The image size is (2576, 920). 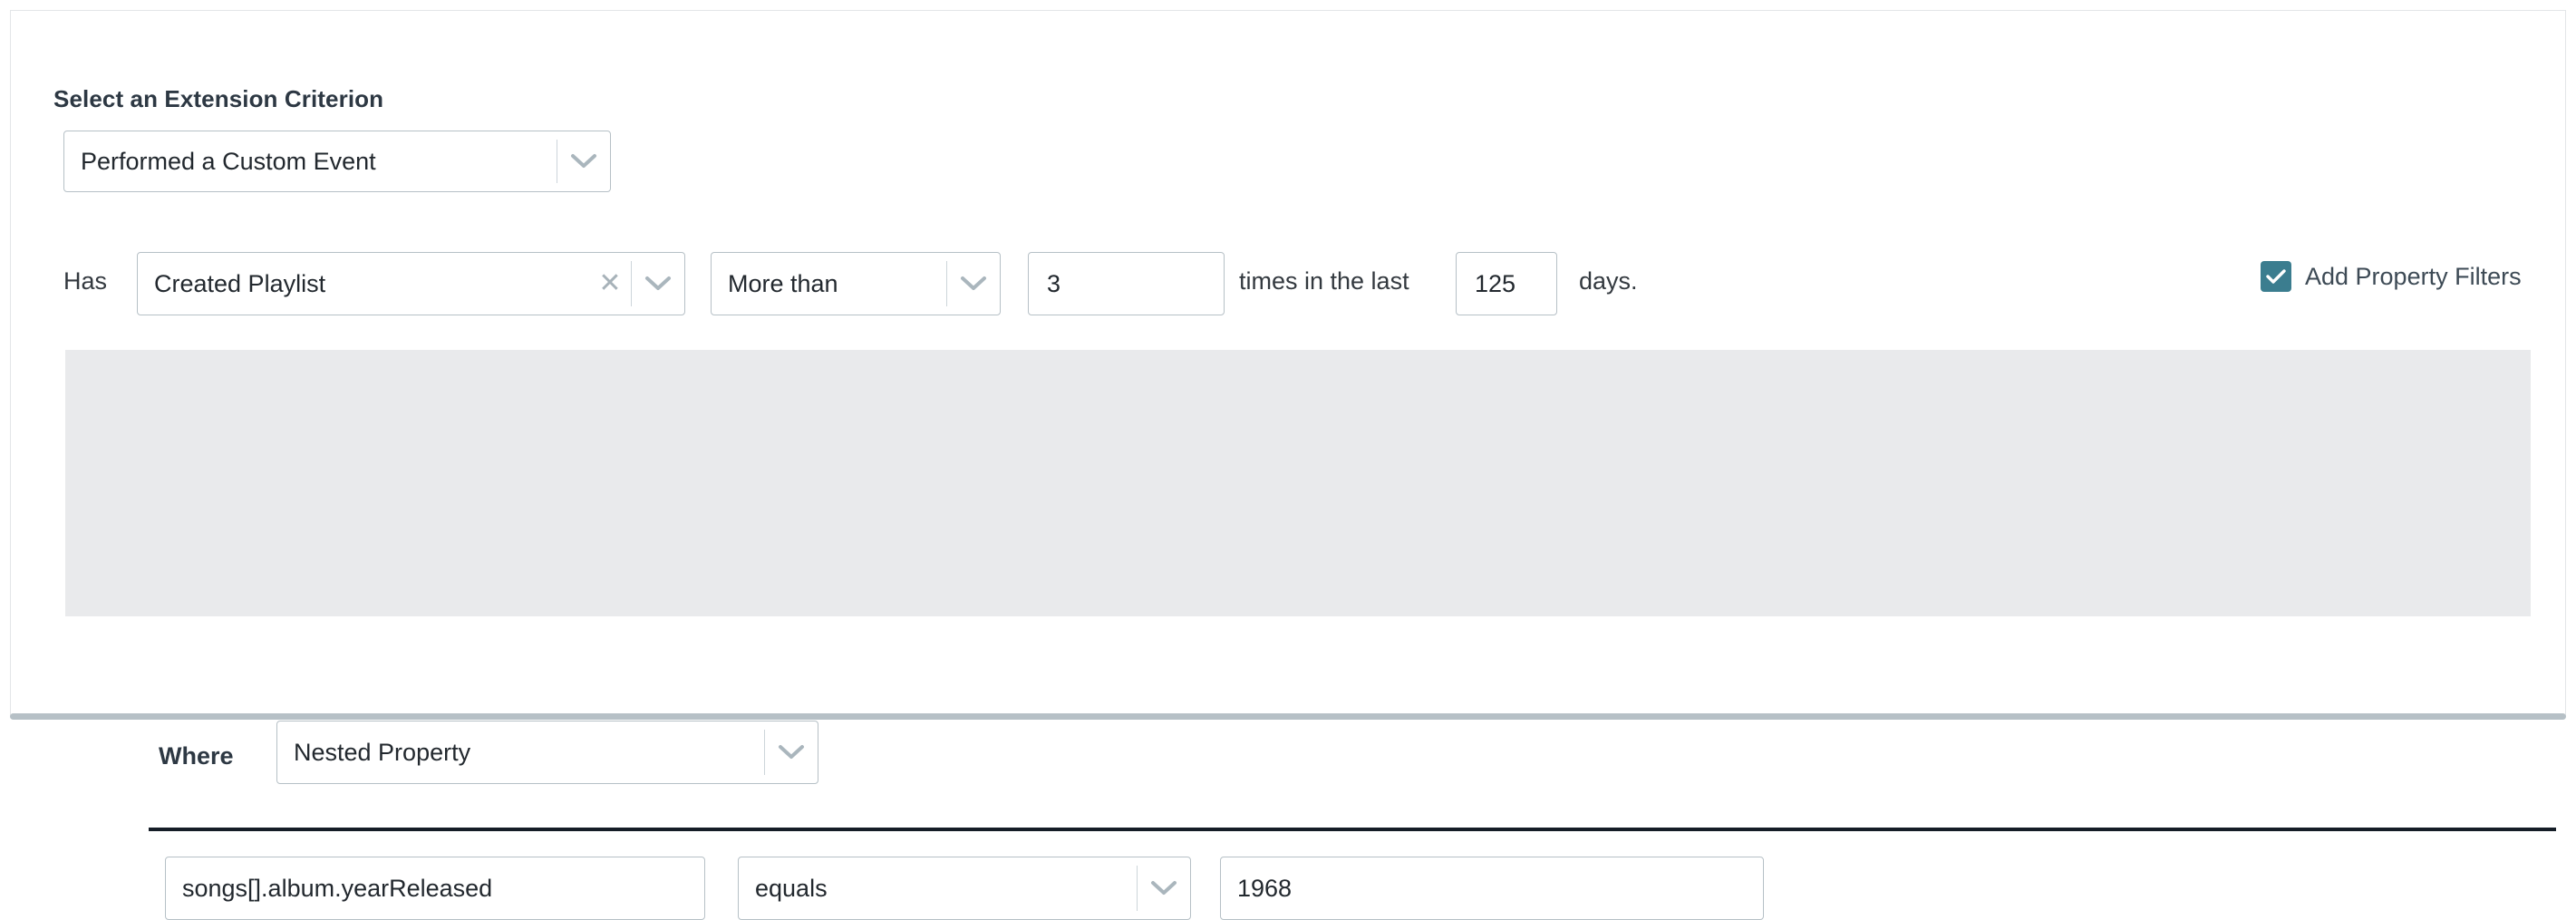 I want to click on page-title: Select an Extension Criterion, so click(x=218, y=98).